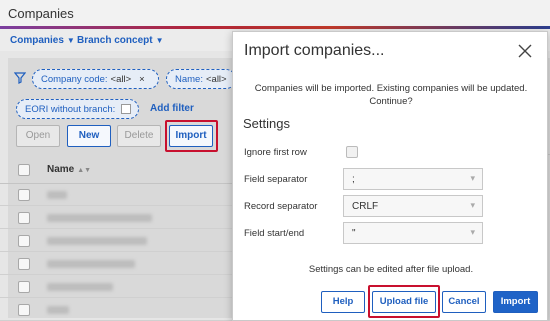 The height and width of the screenshot is (321, 550). What do you see at coordinates (70, 109) in the screenshot?
I see `filter-chip-label: EORI without branch:` at bounding box center [70, 109].